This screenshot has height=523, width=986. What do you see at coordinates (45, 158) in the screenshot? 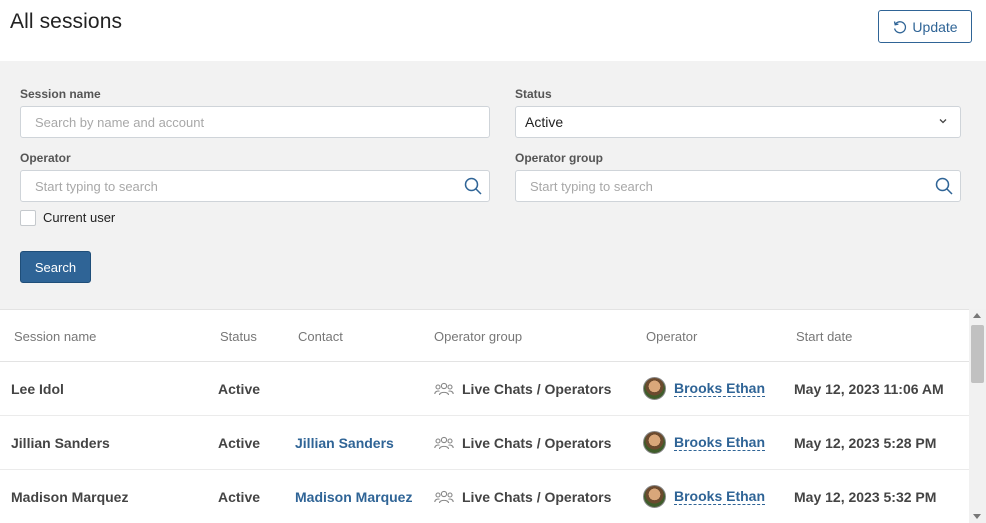
I see `operator-label: Operator` at bounding box center [45, 158].